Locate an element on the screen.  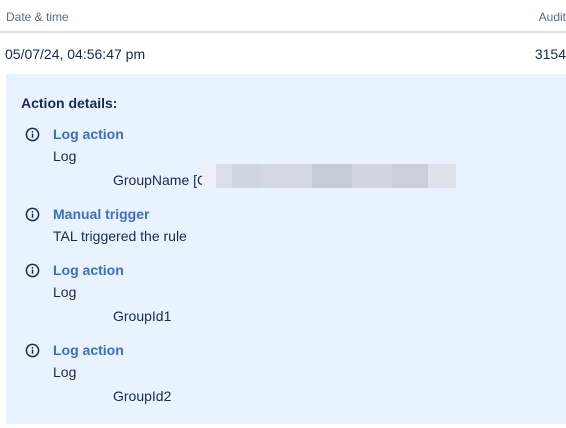
action-detail: GroupId1 is located at coordinates (142, 316).